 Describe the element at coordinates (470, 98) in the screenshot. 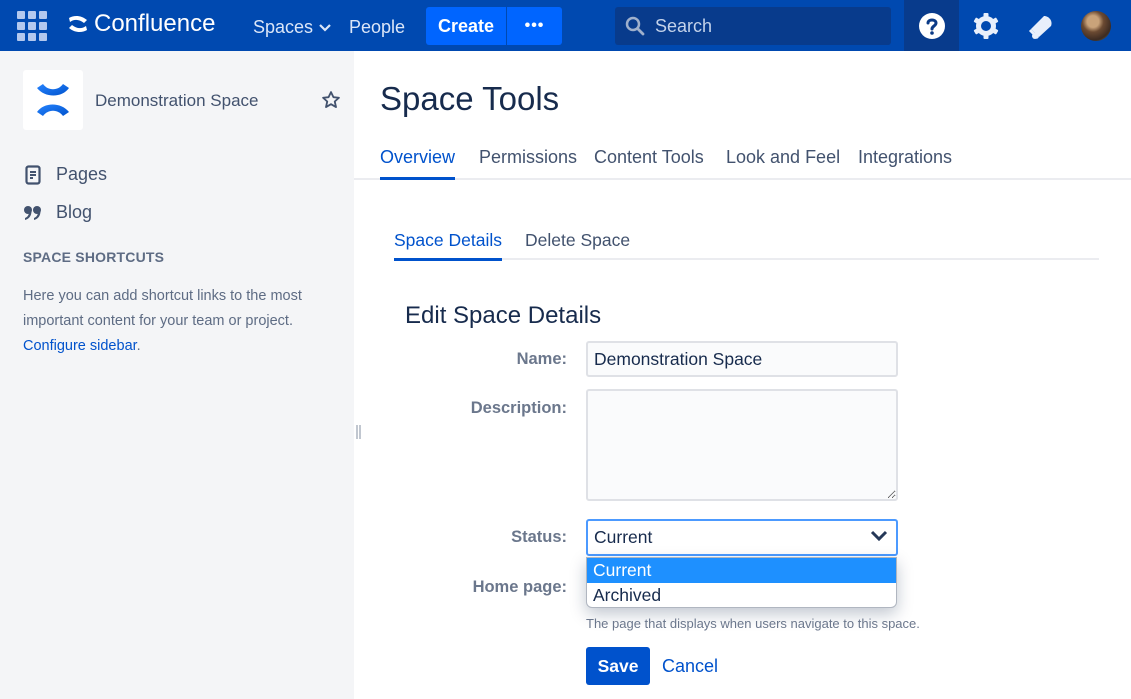

I see `page-title: Space Tools` at that location.